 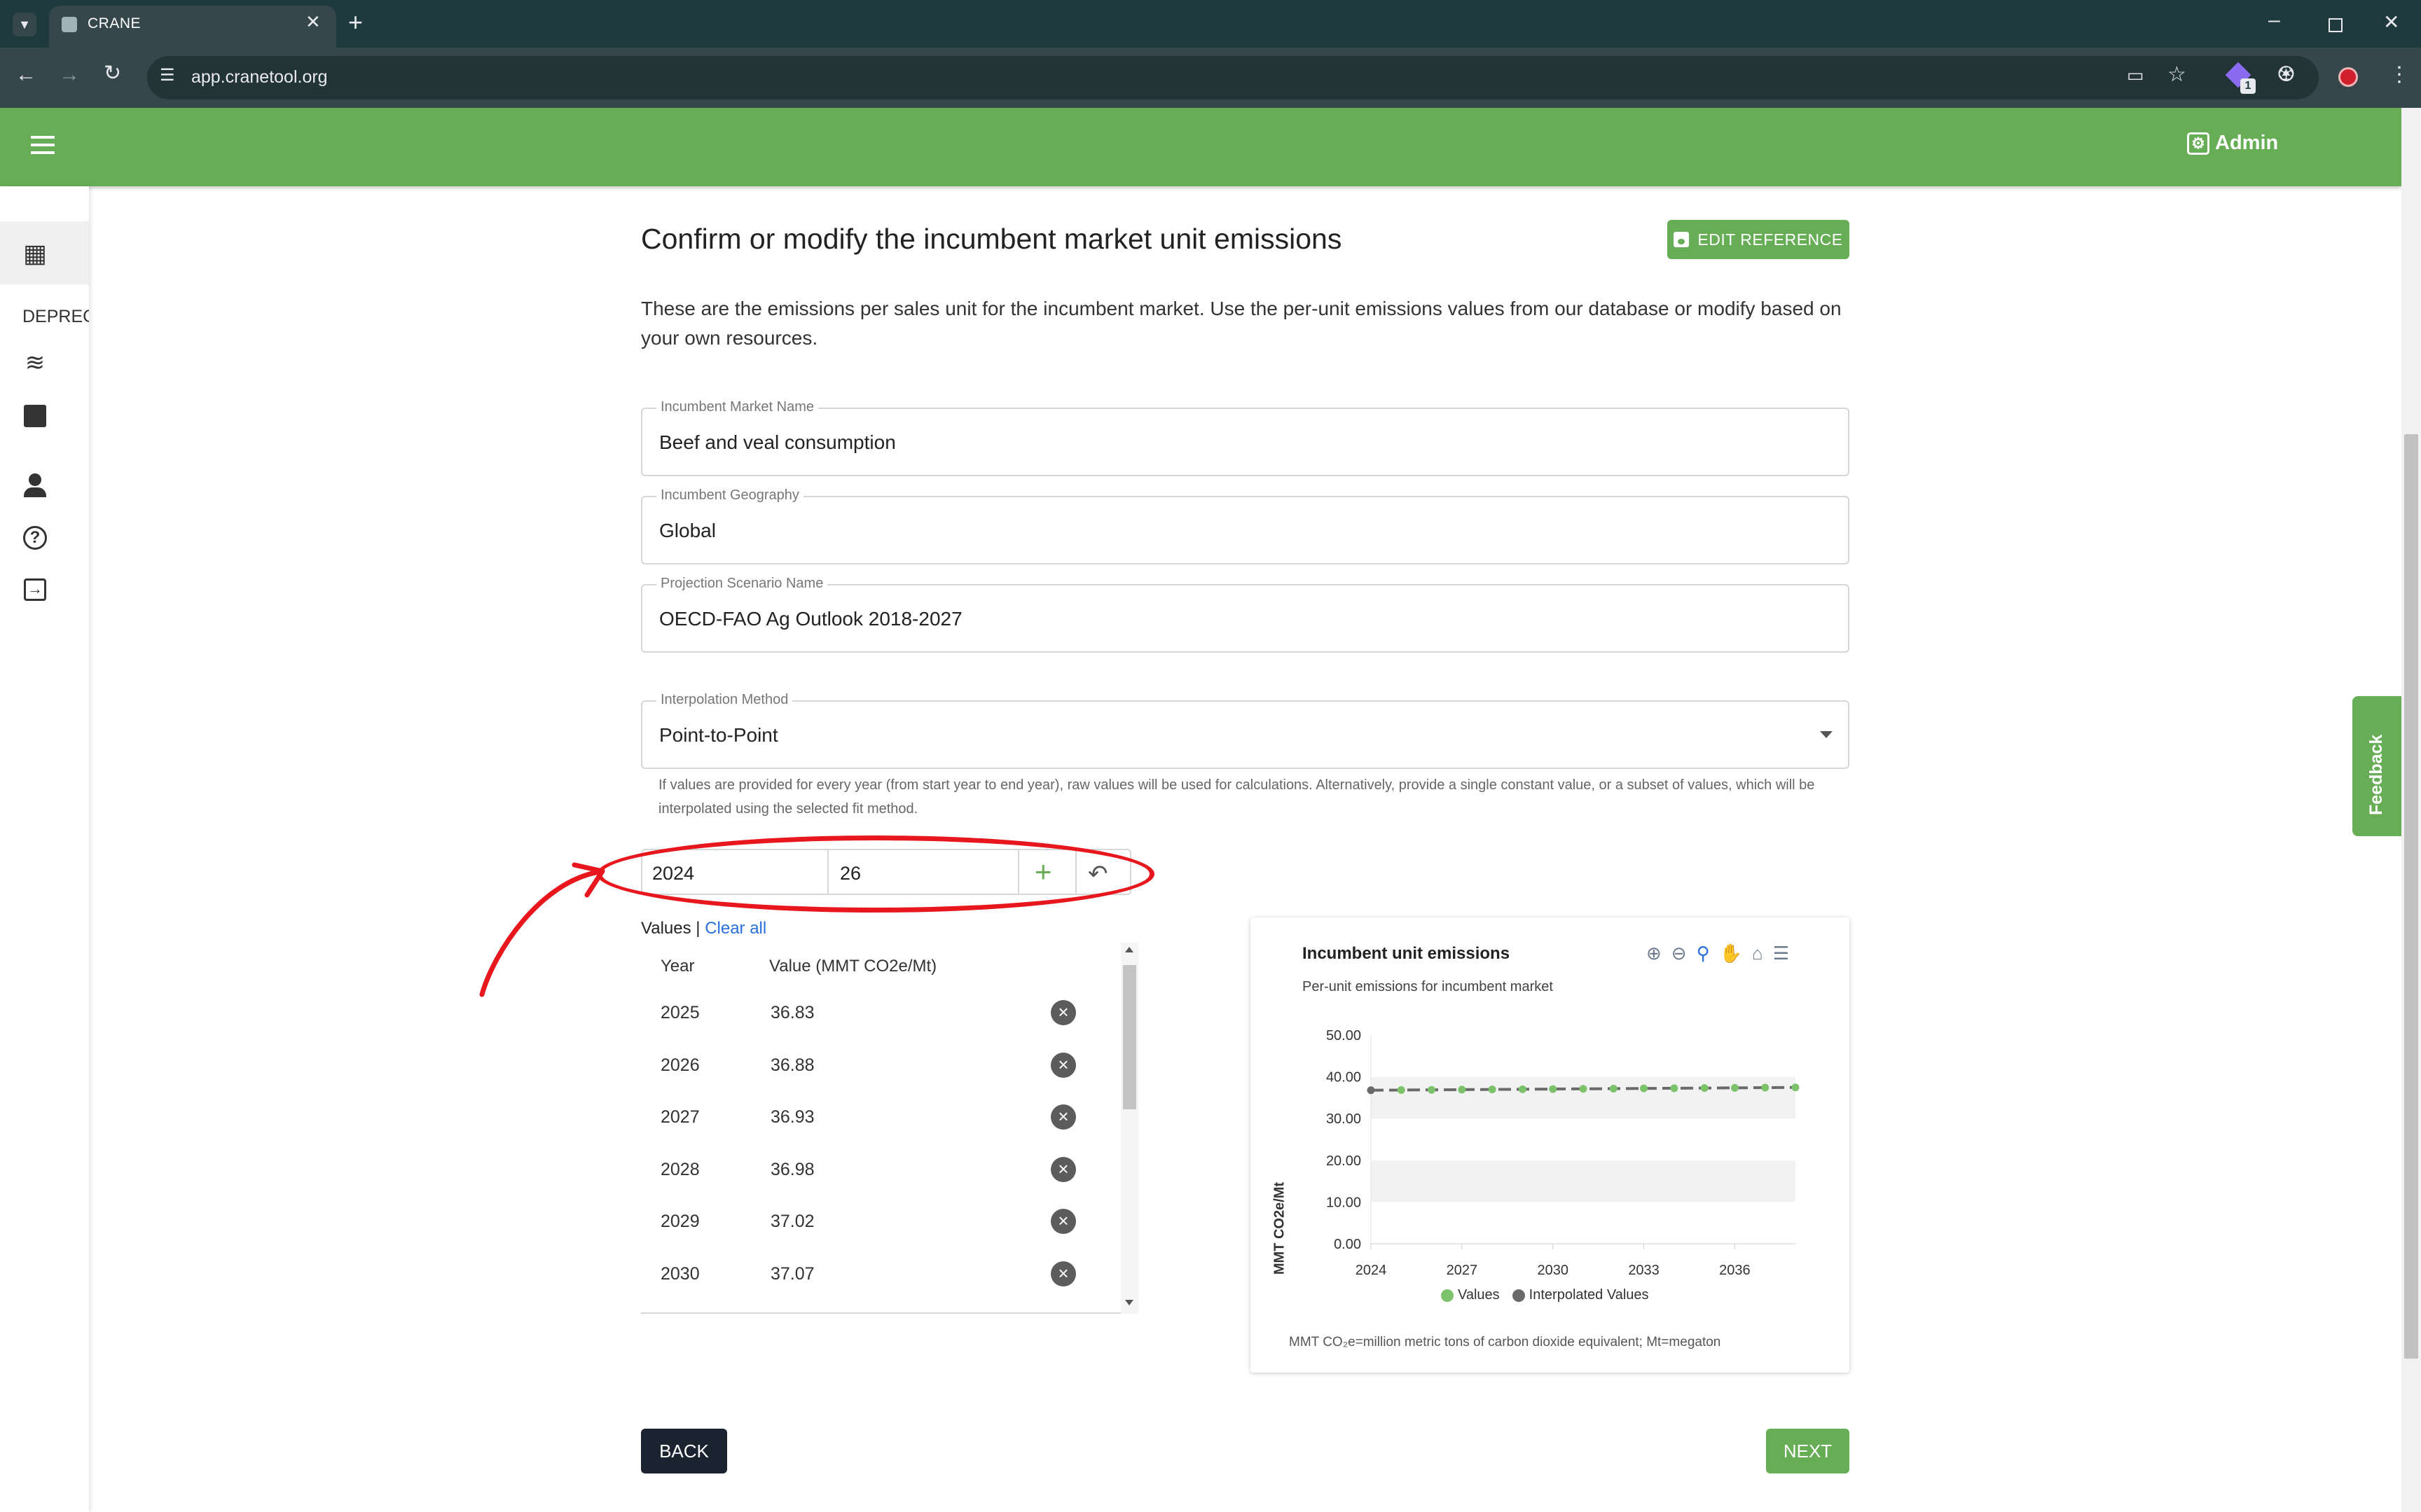 I want to click on restore-icon, so click(x=2336, y=25).